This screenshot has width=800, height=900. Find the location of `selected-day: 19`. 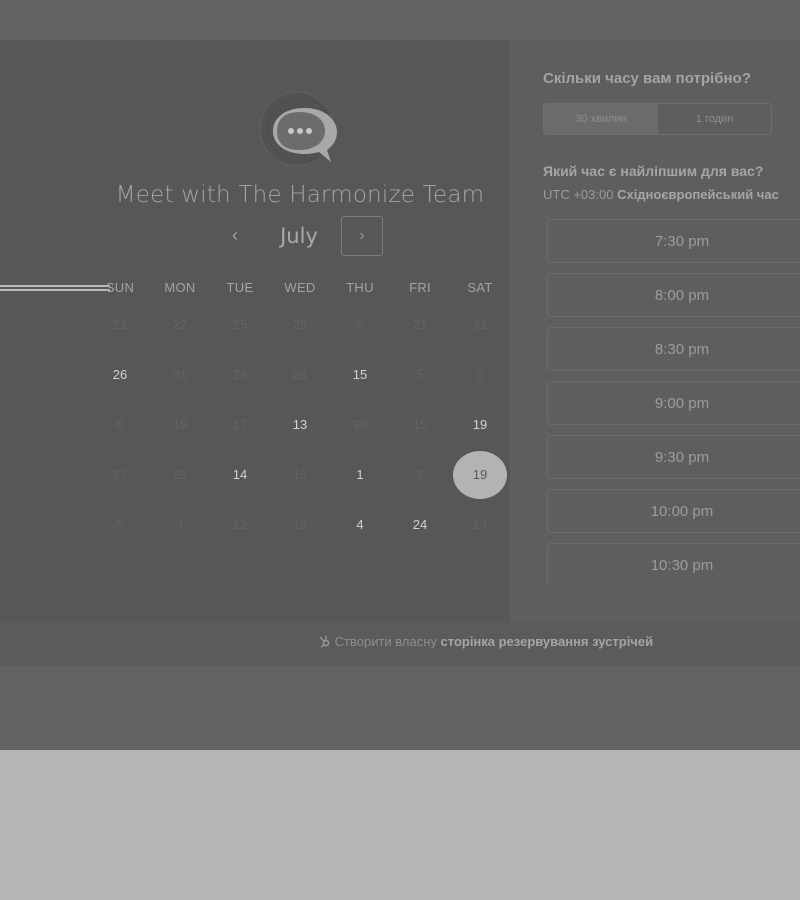

selected-day: 19 is located at coordinates (480, 475).